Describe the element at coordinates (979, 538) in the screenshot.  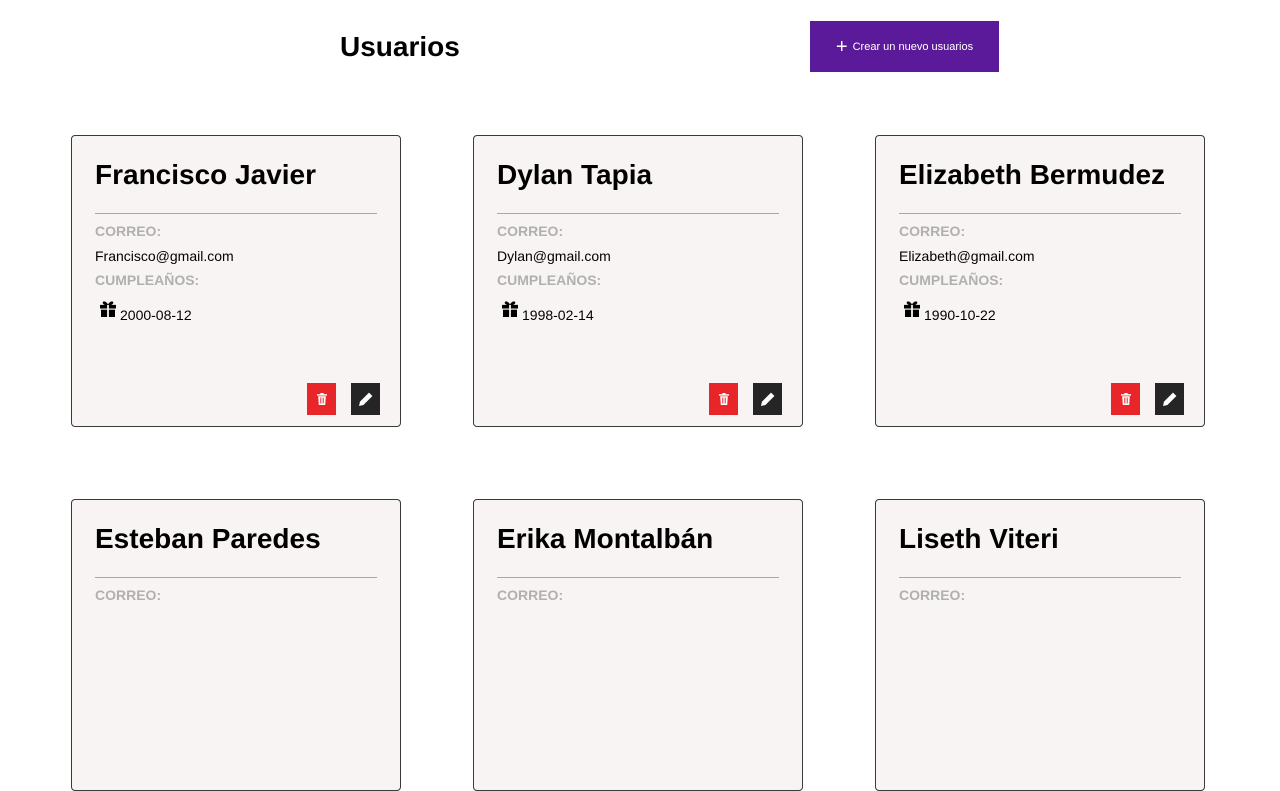
I see `user-name: Liseth Viteri` at that location.